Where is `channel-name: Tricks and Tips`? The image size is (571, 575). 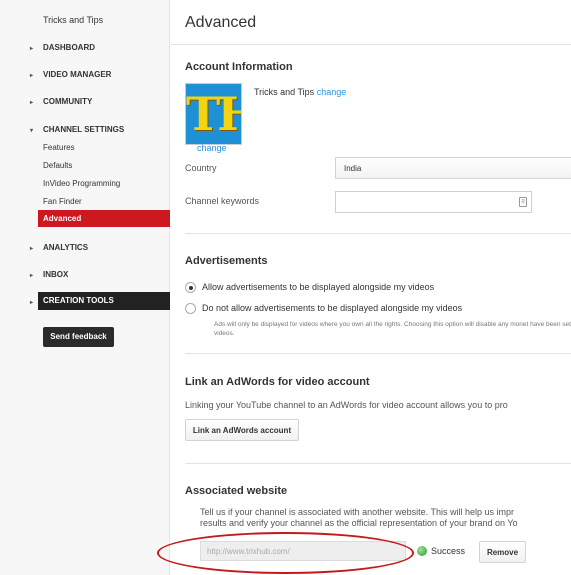
channel-name: Tricks and Tips is located at coordinates (284, 92).